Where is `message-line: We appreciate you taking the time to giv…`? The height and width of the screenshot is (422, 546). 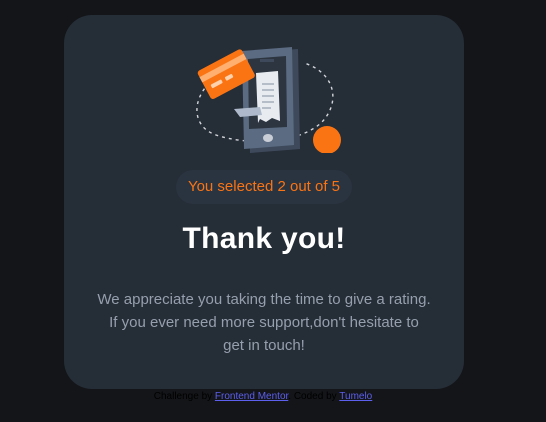 message-line: We appreciate you taking the time to giv… is located at coordinates (264, 299).